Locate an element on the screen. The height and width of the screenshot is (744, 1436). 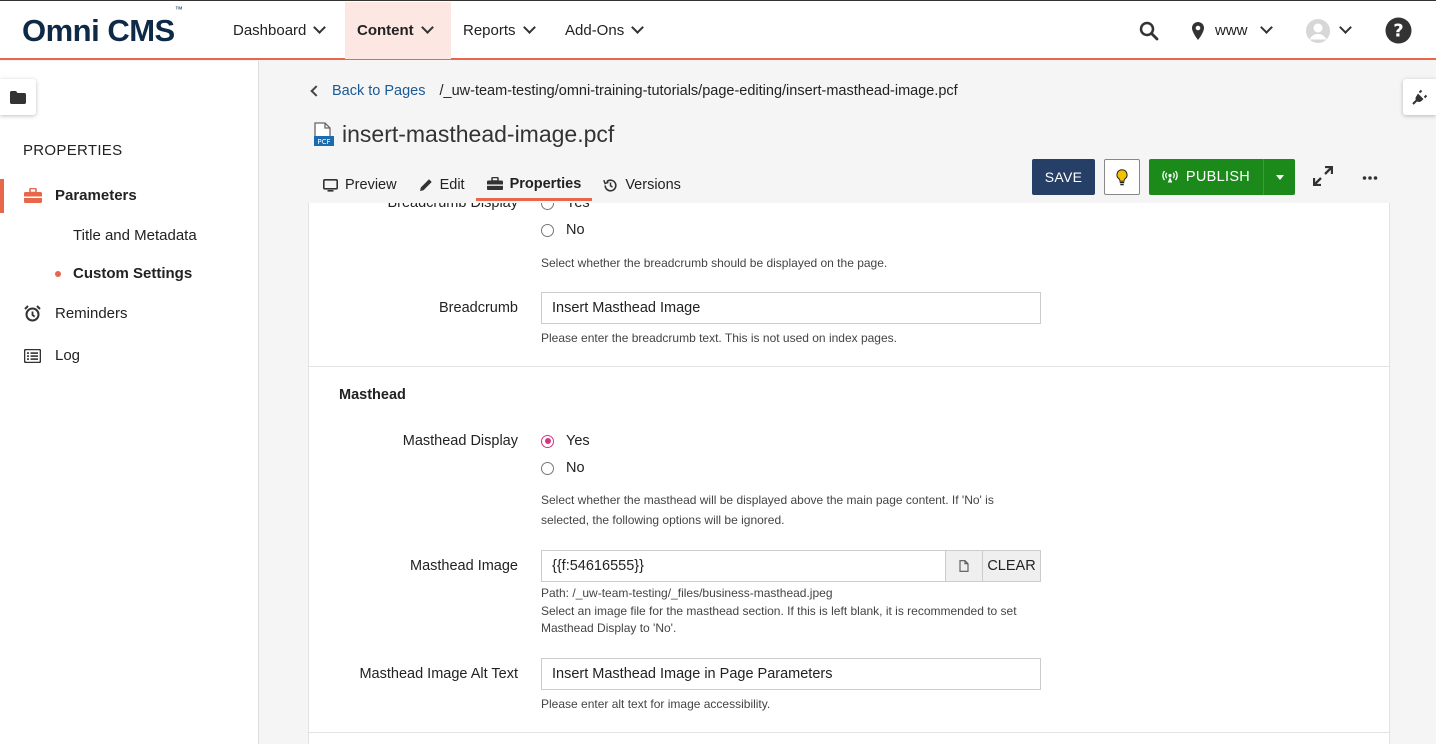
history-icon is located at coordinates (610, 185).